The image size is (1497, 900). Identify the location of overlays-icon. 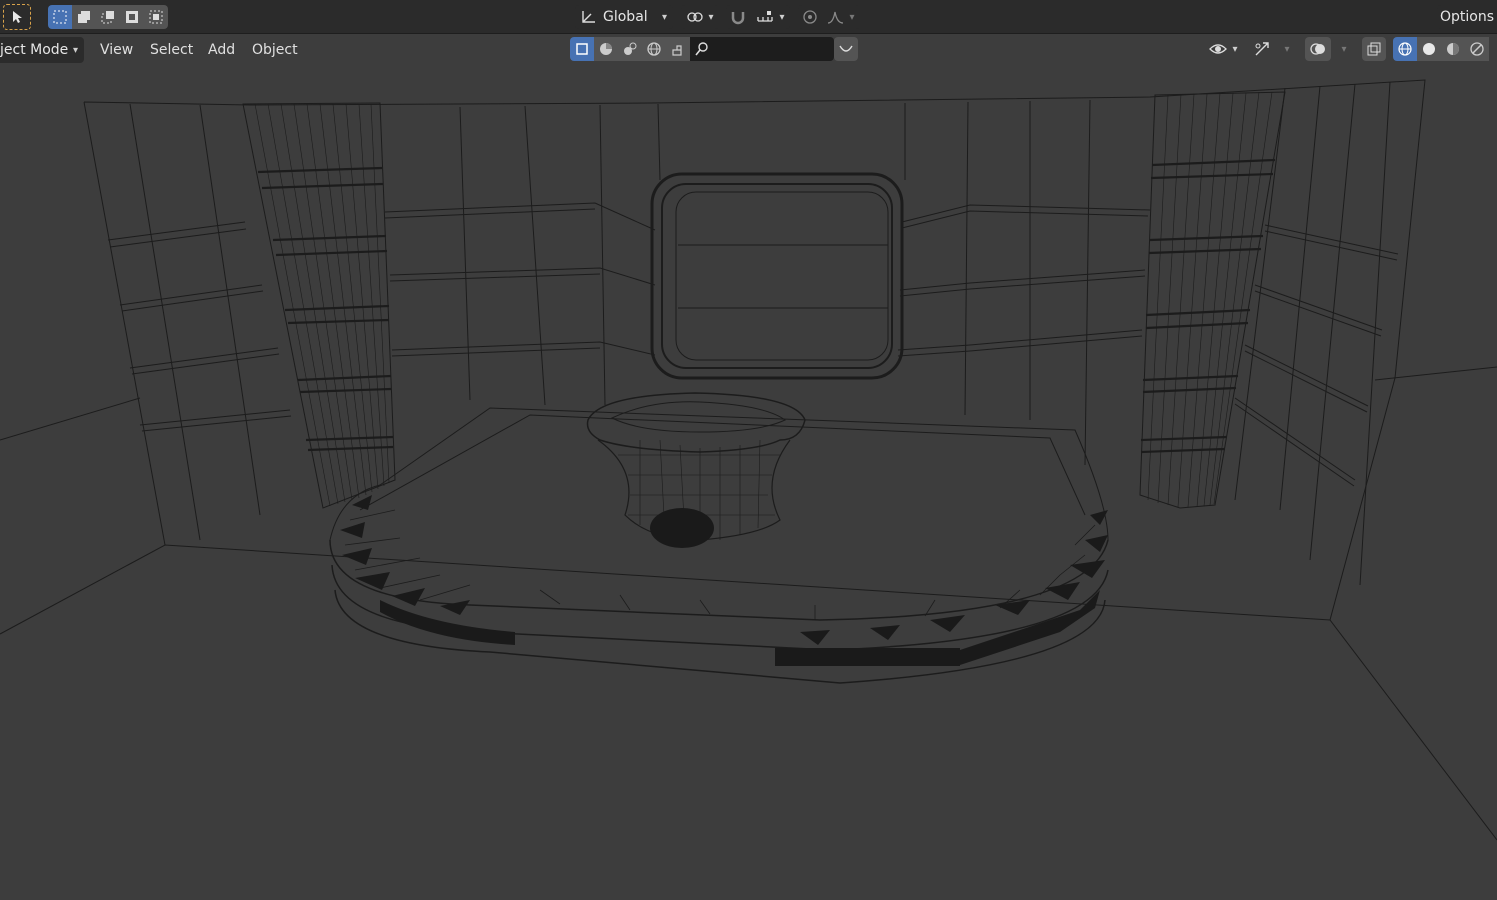
(1318, 49).